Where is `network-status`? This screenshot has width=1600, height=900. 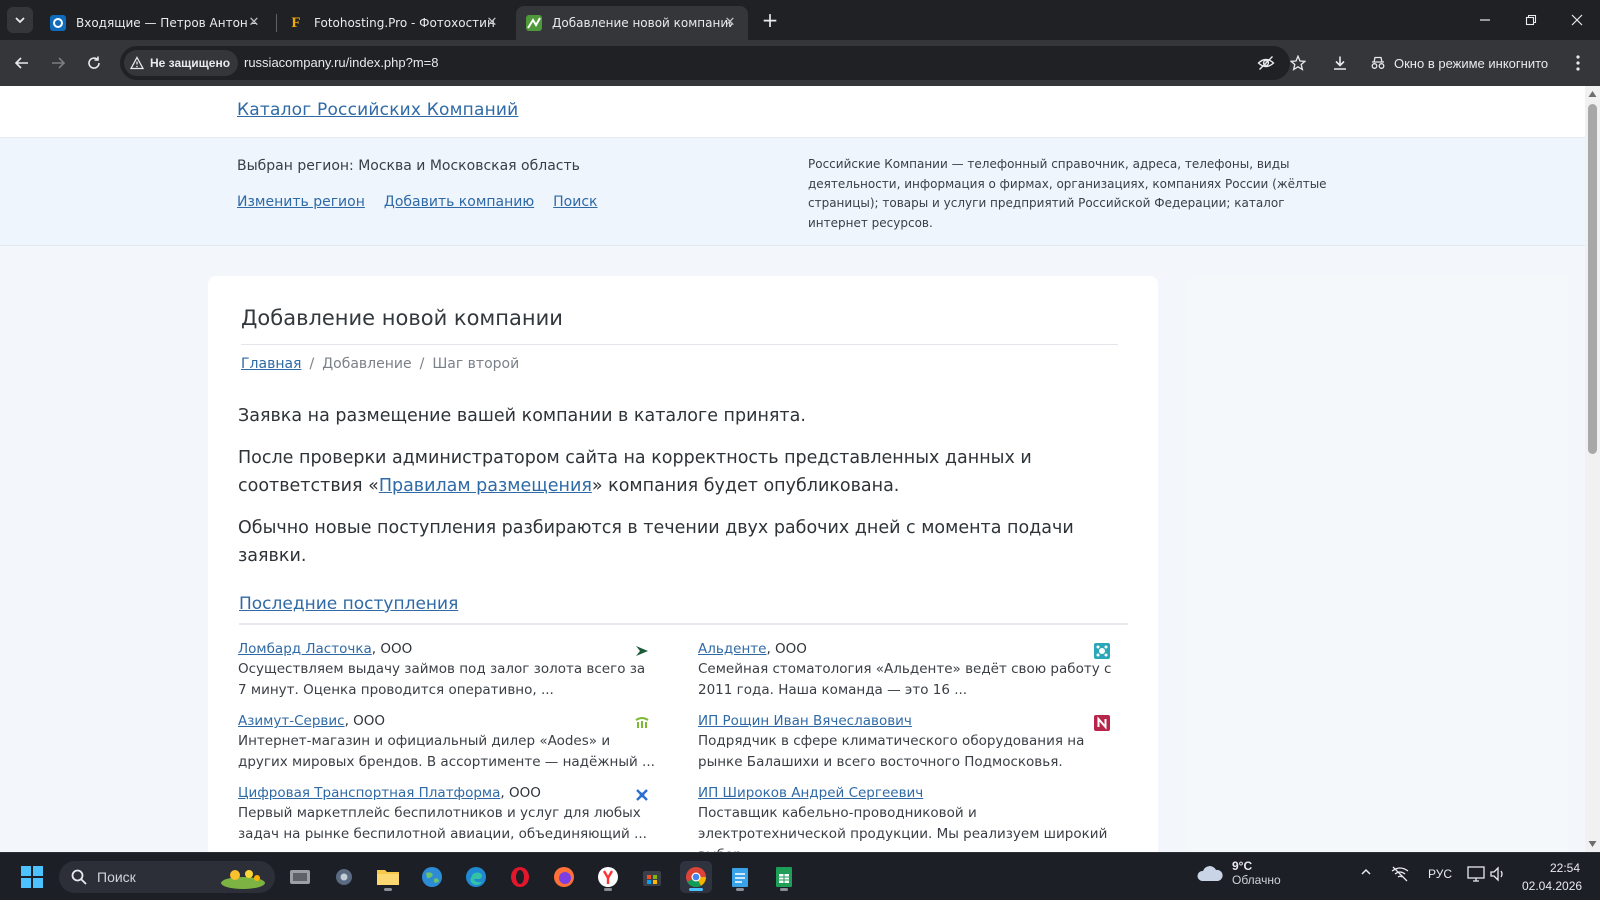
network-status is located at coordinates (1400, 875).